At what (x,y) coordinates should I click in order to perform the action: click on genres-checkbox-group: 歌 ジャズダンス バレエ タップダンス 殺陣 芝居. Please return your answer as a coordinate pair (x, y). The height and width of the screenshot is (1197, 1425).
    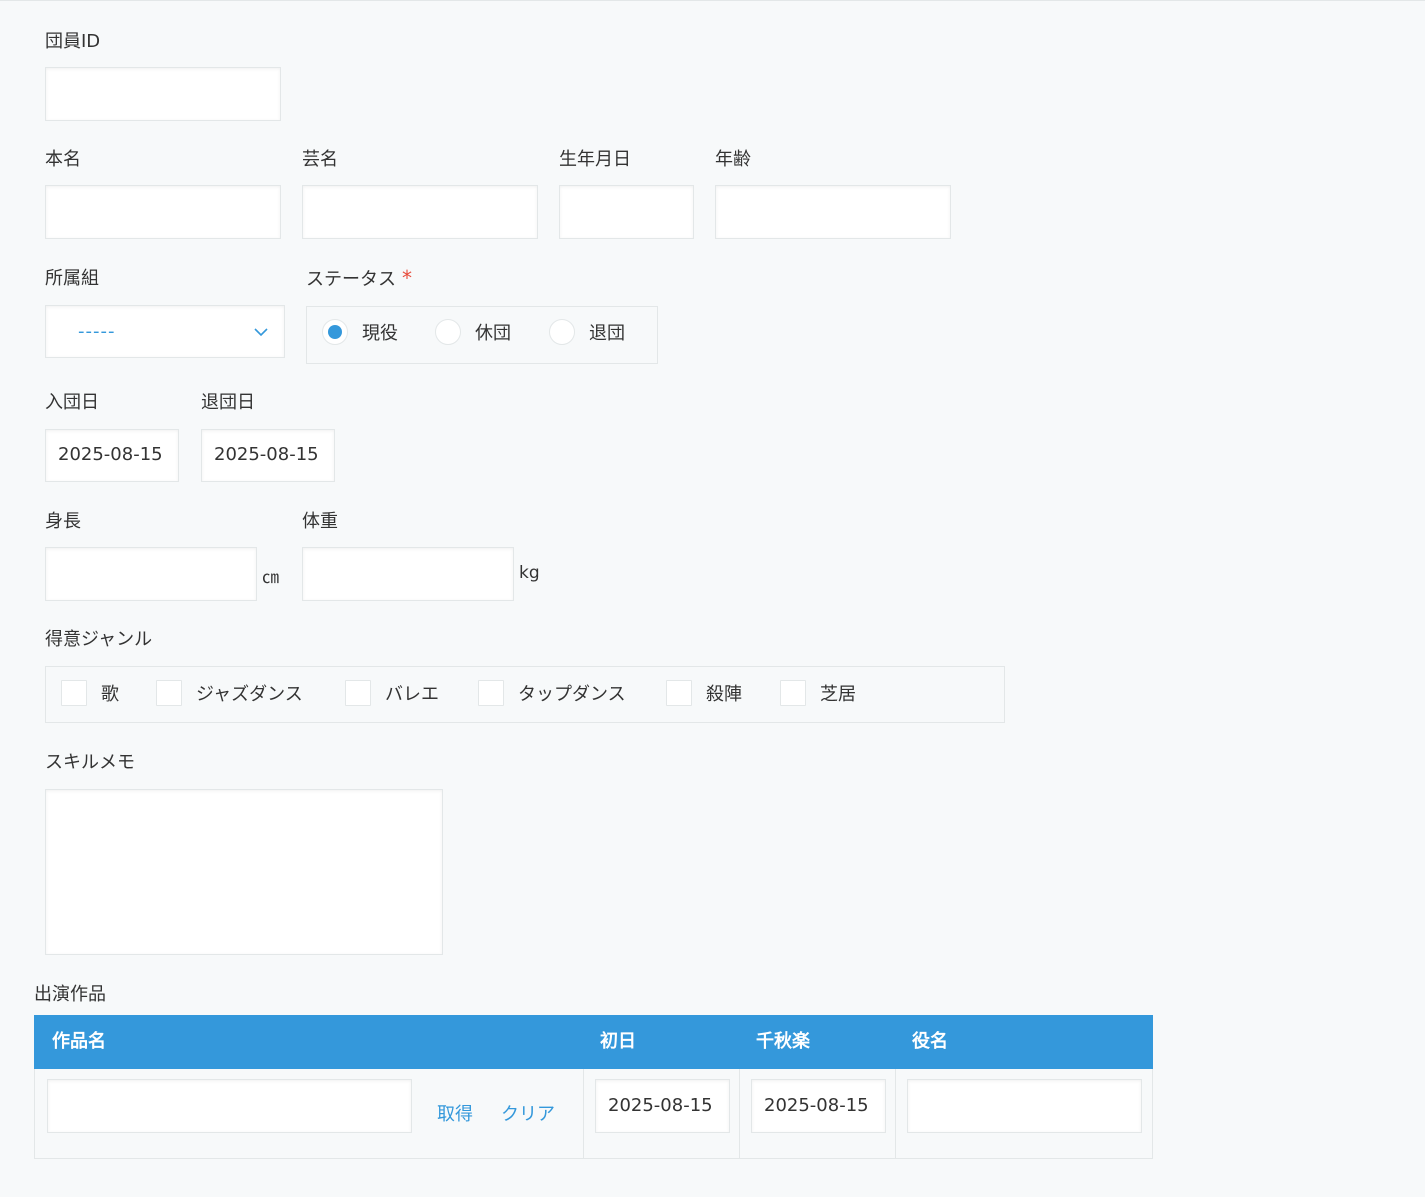
    Looking at the image, I should click on (525, 694).